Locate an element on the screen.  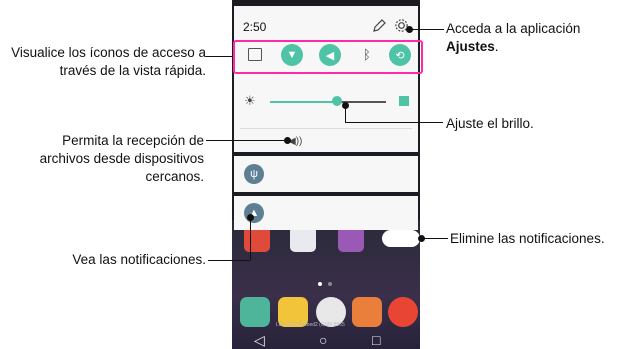
home-button: ○ is located at coordinates (323, 340).